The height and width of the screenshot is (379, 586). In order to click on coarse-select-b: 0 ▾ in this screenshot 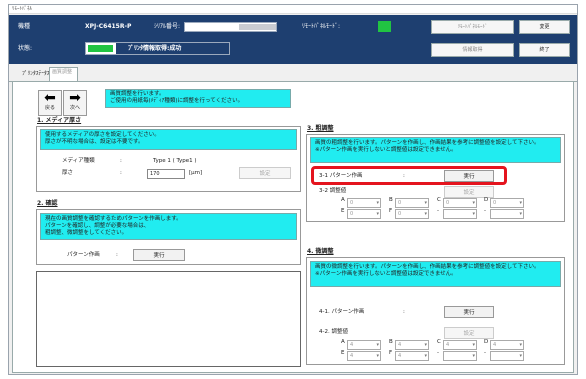, I will do `click(412, 203)`.